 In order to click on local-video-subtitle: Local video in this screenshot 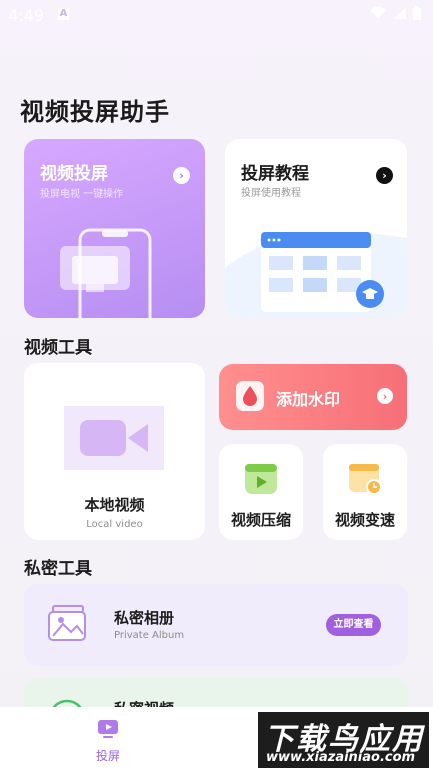, I will do `click(114, 524)`.